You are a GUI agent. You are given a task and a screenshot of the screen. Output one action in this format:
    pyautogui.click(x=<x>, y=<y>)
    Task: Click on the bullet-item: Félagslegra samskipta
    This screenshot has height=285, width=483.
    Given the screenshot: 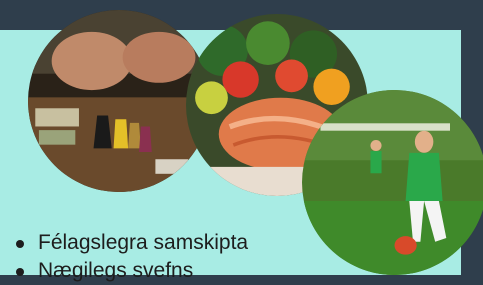 What is the action you would take?
    pyautogui.click(x=130, y=243)
    